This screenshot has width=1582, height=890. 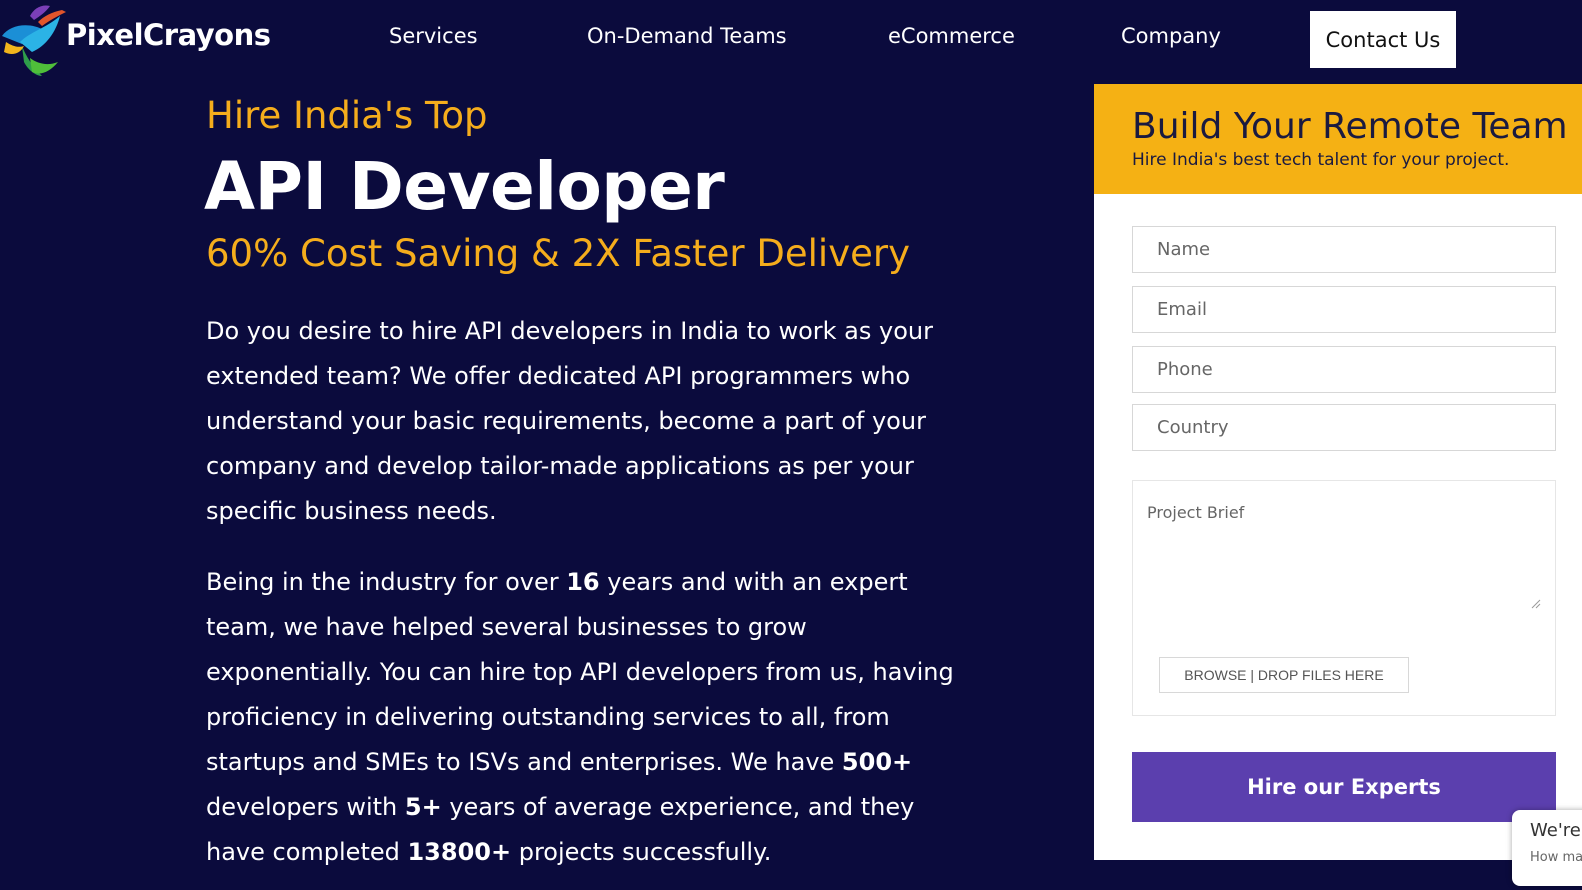 What do you see at coordinates (1344, 427) in the screenshot?
I see `country-field: Country` at bounding box center [1344, 427].